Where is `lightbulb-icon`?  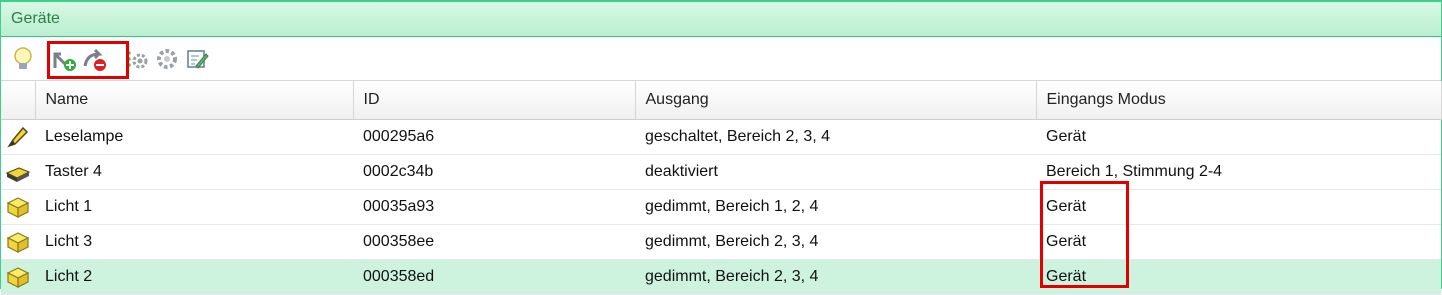
lightbulb-icon is located at coordinates (23, 57).